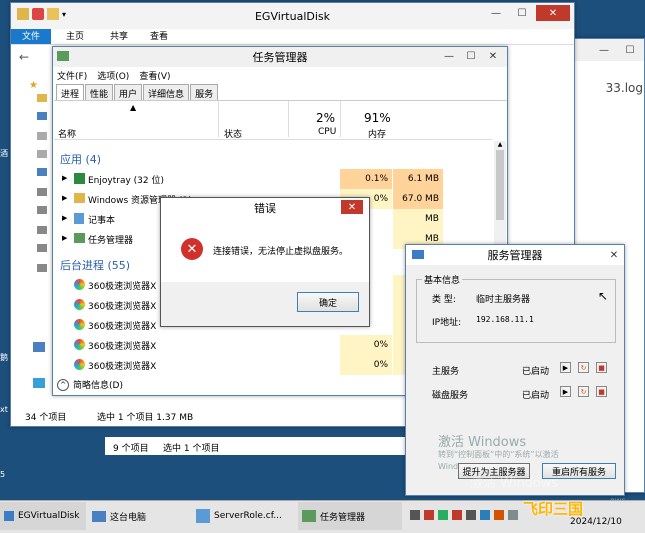 The height and width of the screenshot is (533, 645). What do you see at coordinates (39, 383) in the screenshot?
I see `homegroup-icon` at bounding box center [39, 383].